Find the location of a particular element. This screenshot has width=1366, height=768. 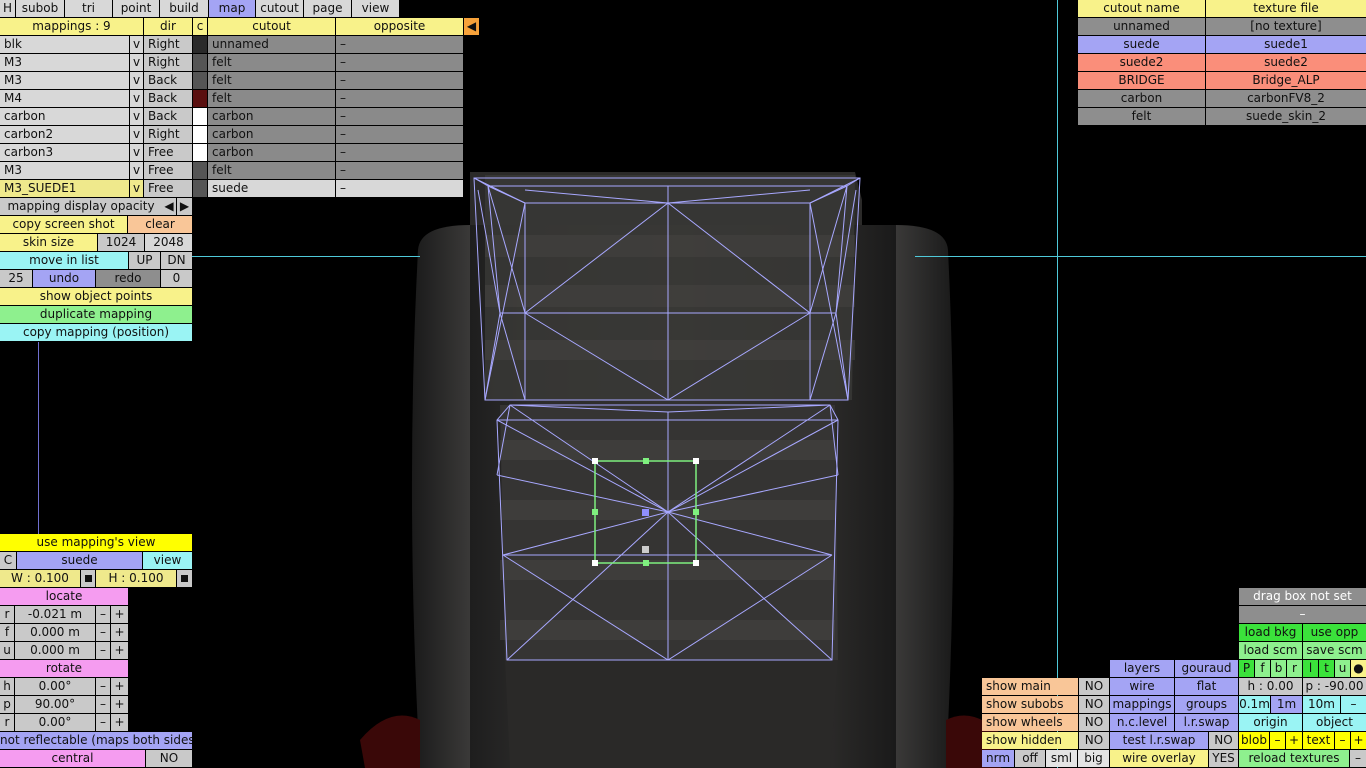

menu-h-tab: H is located at coordinates (7, 8).